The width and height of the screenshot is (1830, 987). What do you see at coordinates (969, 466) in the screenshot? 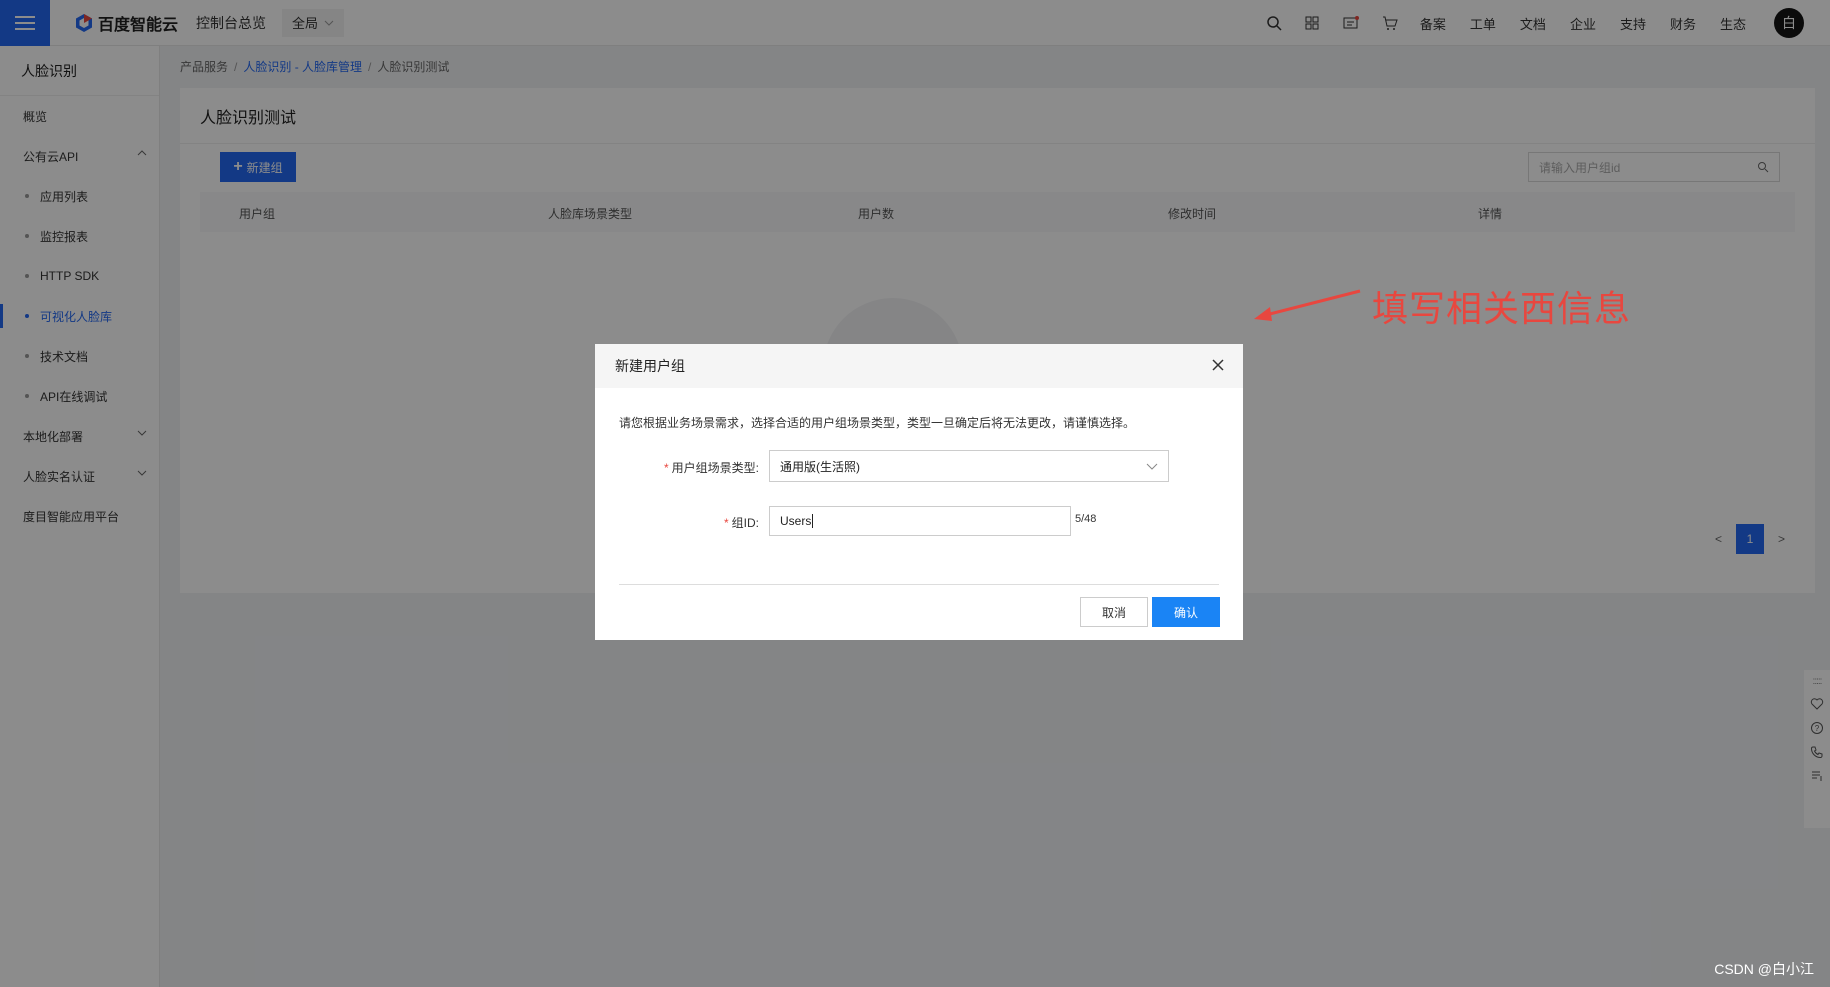
I see `scene-type-select: 通用版(生活照)` at bounding box center [969, 466].